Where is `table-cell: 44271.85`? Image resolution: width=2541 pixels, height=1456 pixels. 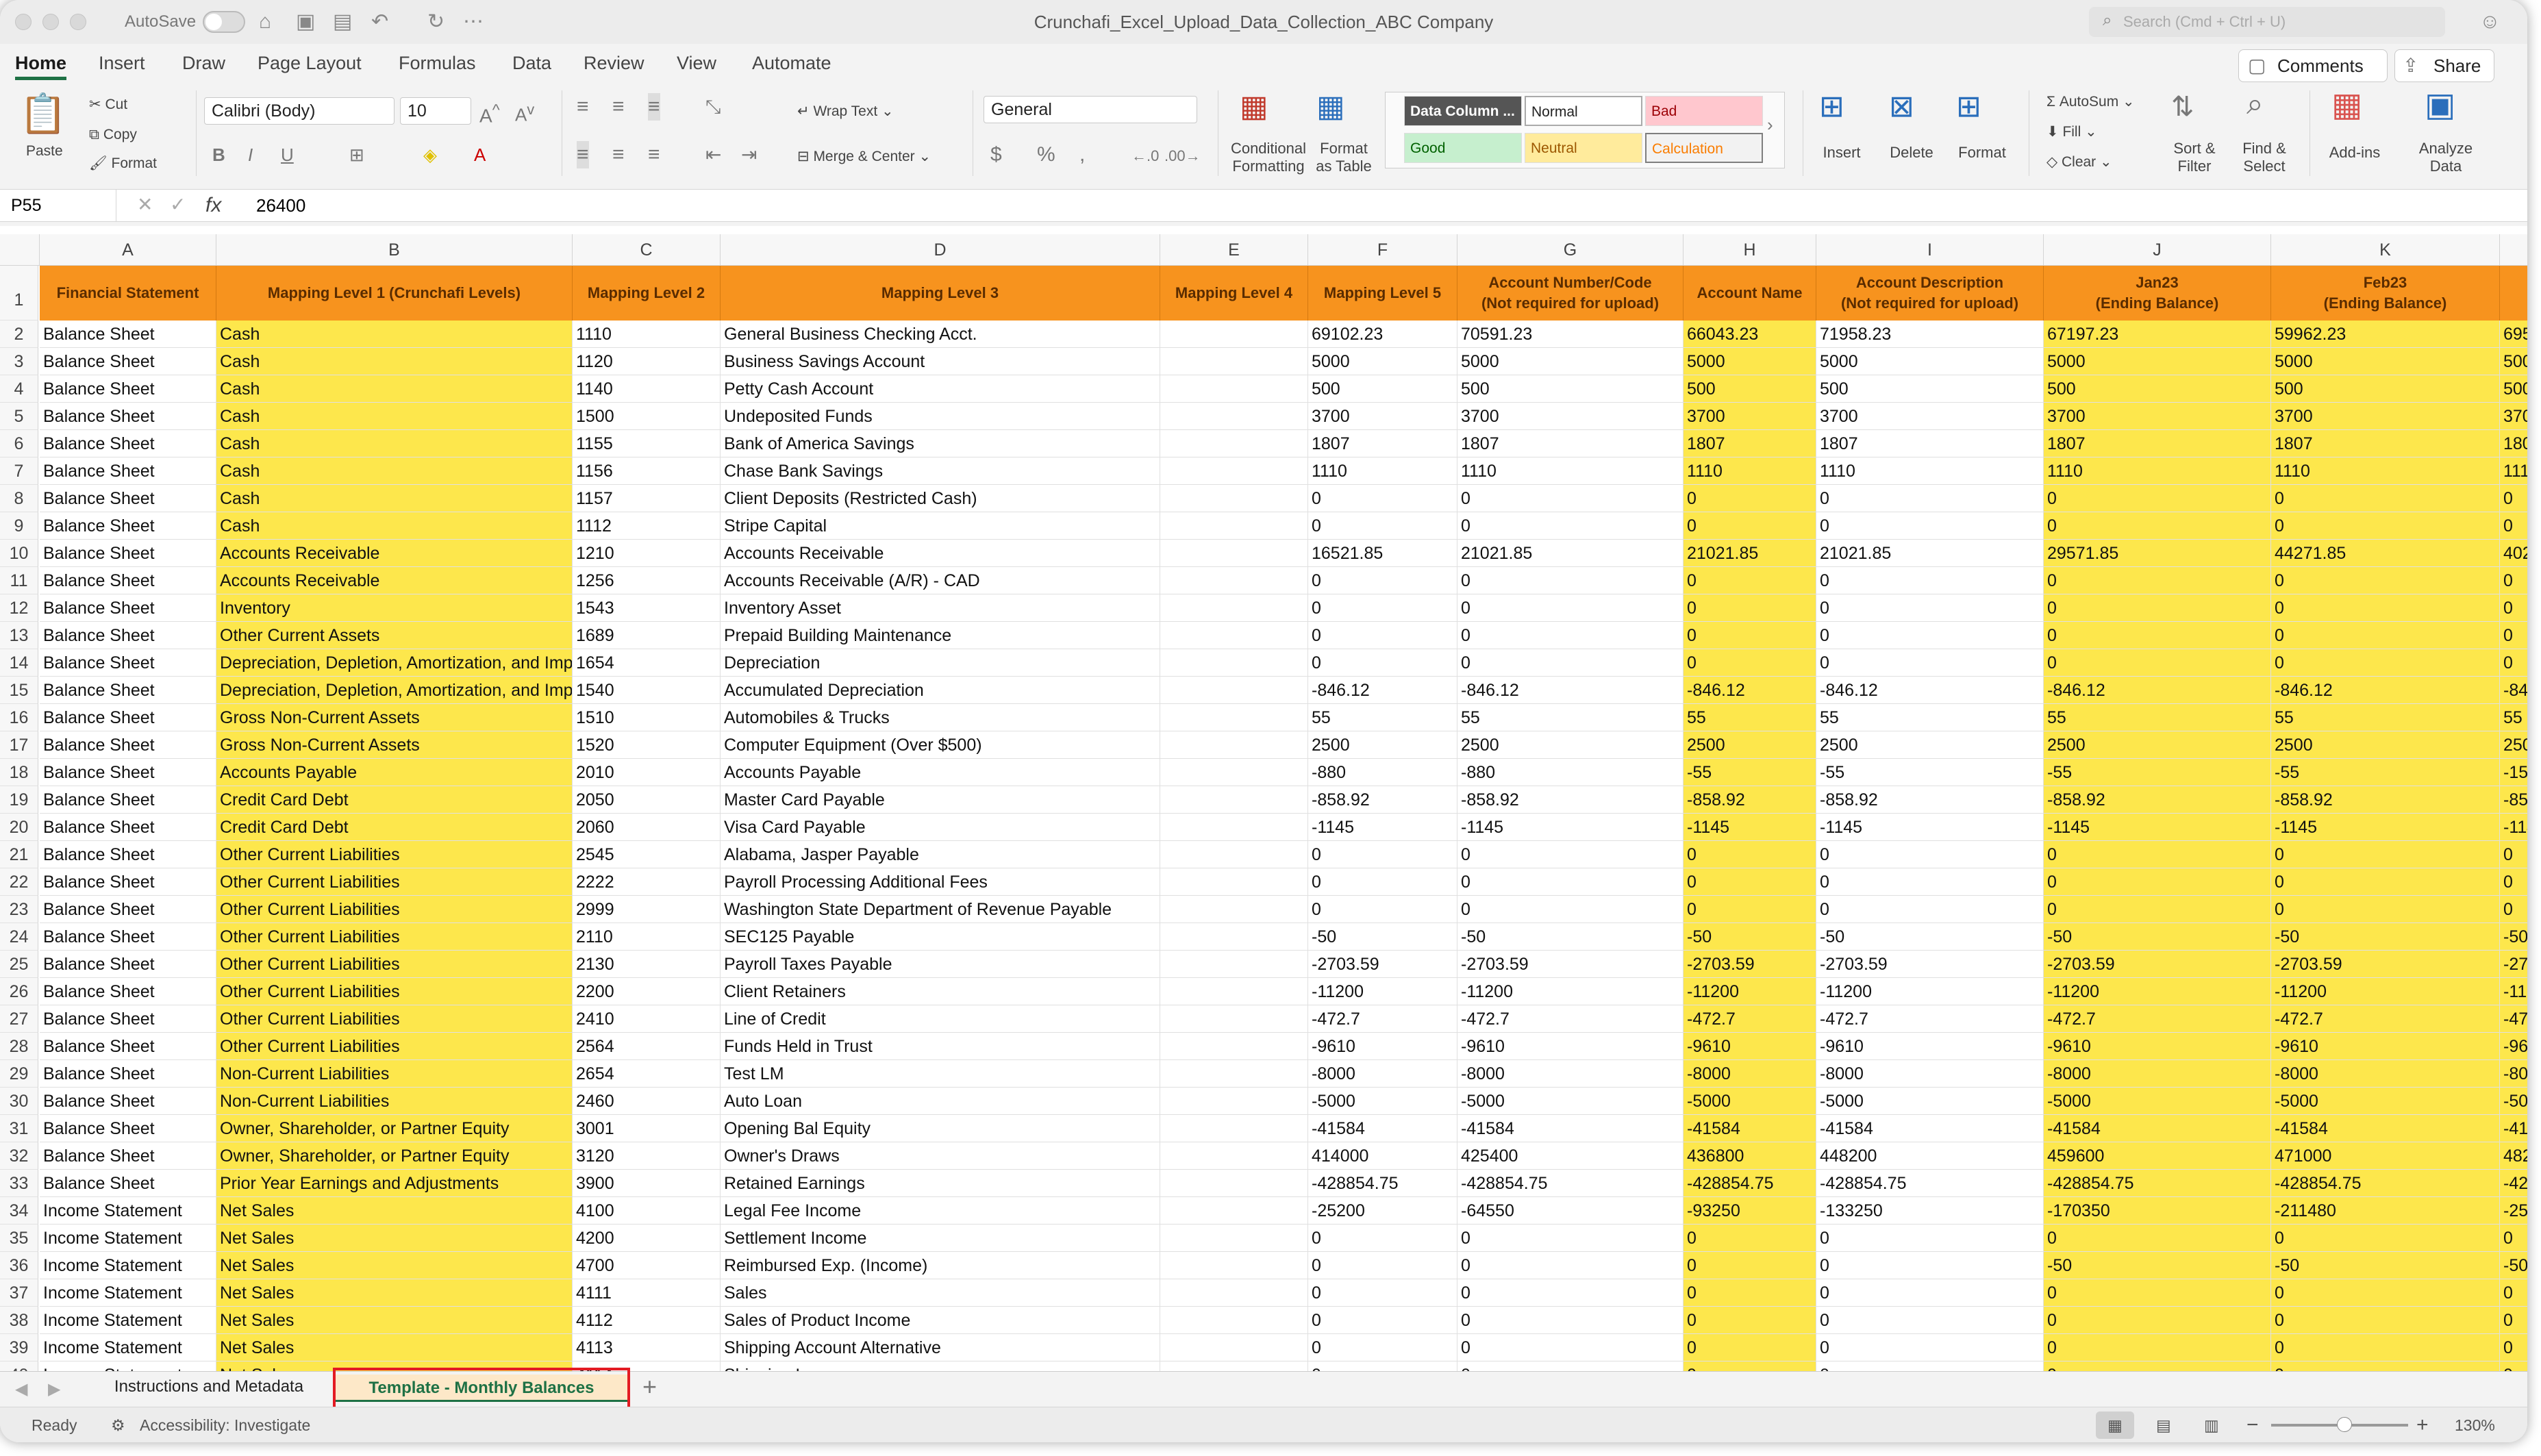 table-cell: 44271.85 is located at coordinates (2385, 553).